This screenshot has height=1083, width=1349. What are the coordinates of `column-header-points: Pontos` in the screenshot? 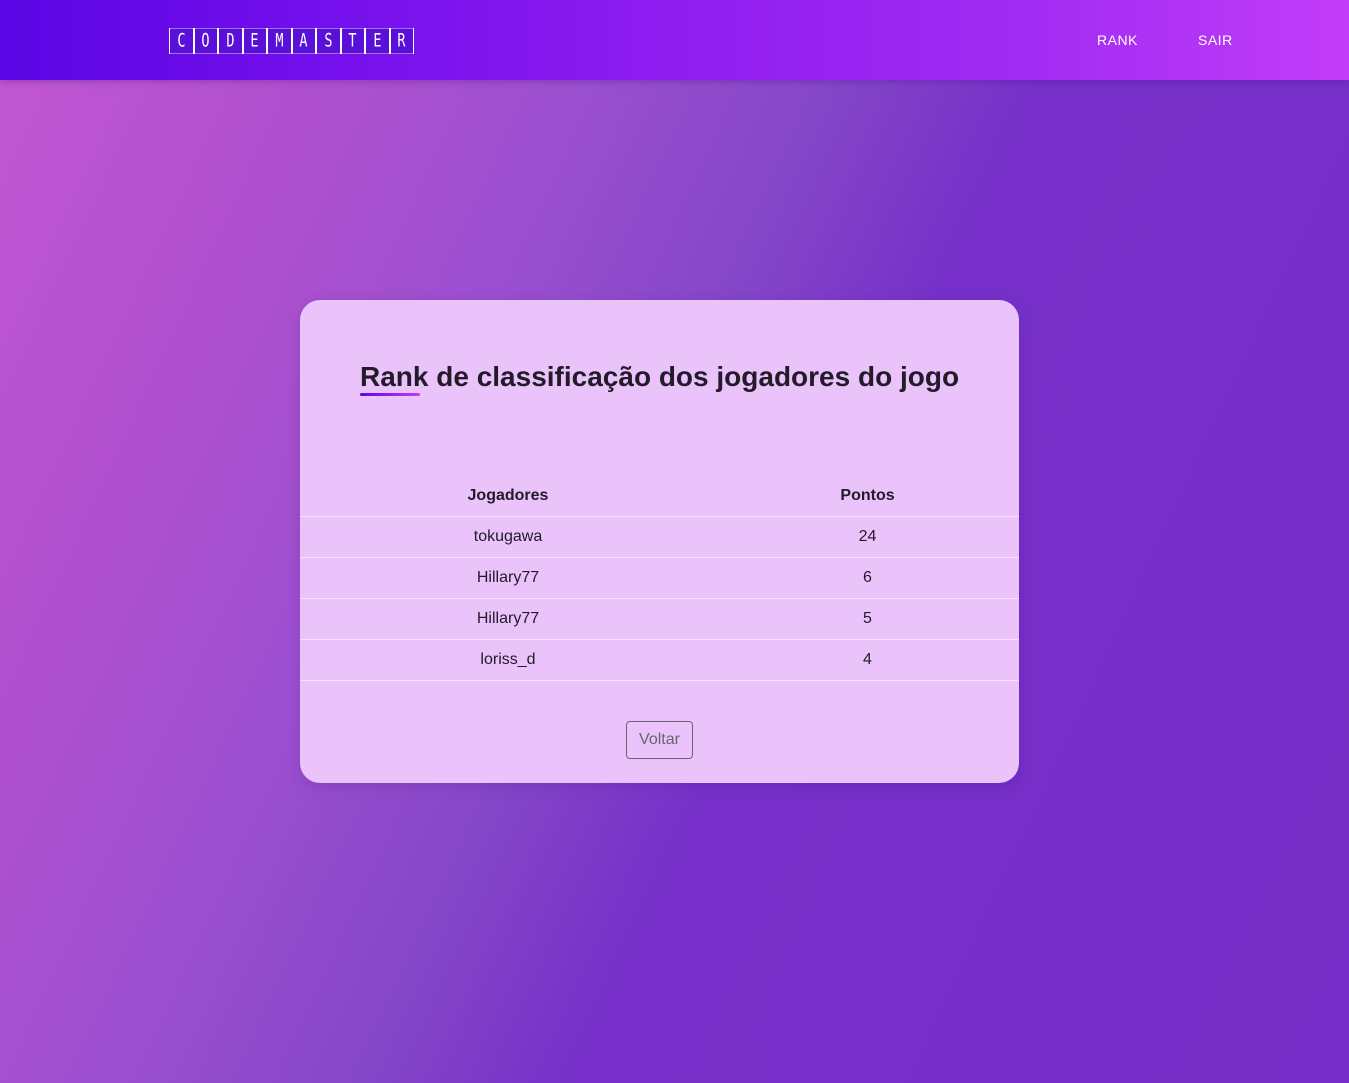 It's located at (867, 496).